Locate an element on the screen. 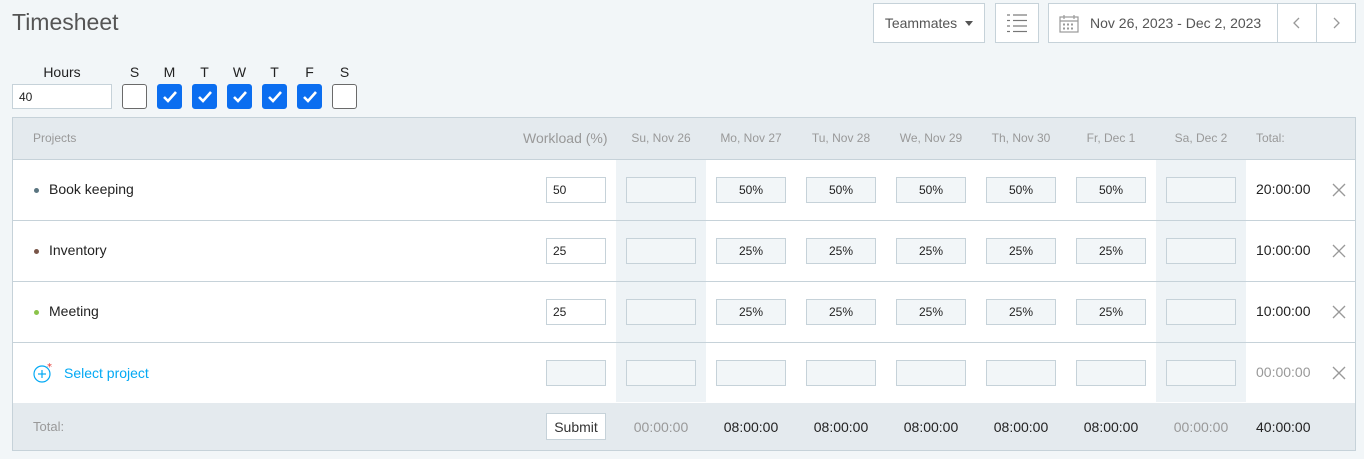 The height and width of the screenshot is (459, 1364). day-letter: F is located at coordinates (309, 72).